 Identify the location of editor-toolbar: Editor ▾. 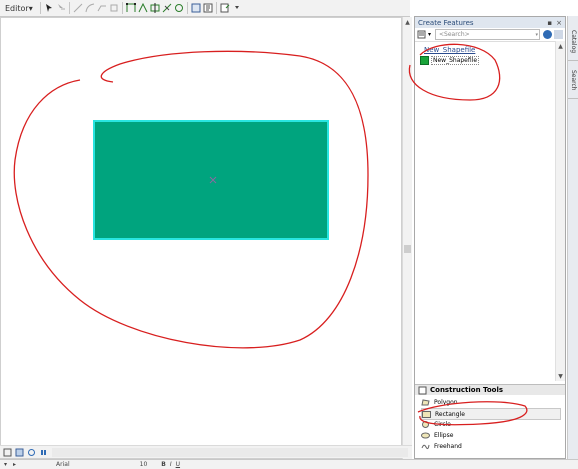
(205, 8).